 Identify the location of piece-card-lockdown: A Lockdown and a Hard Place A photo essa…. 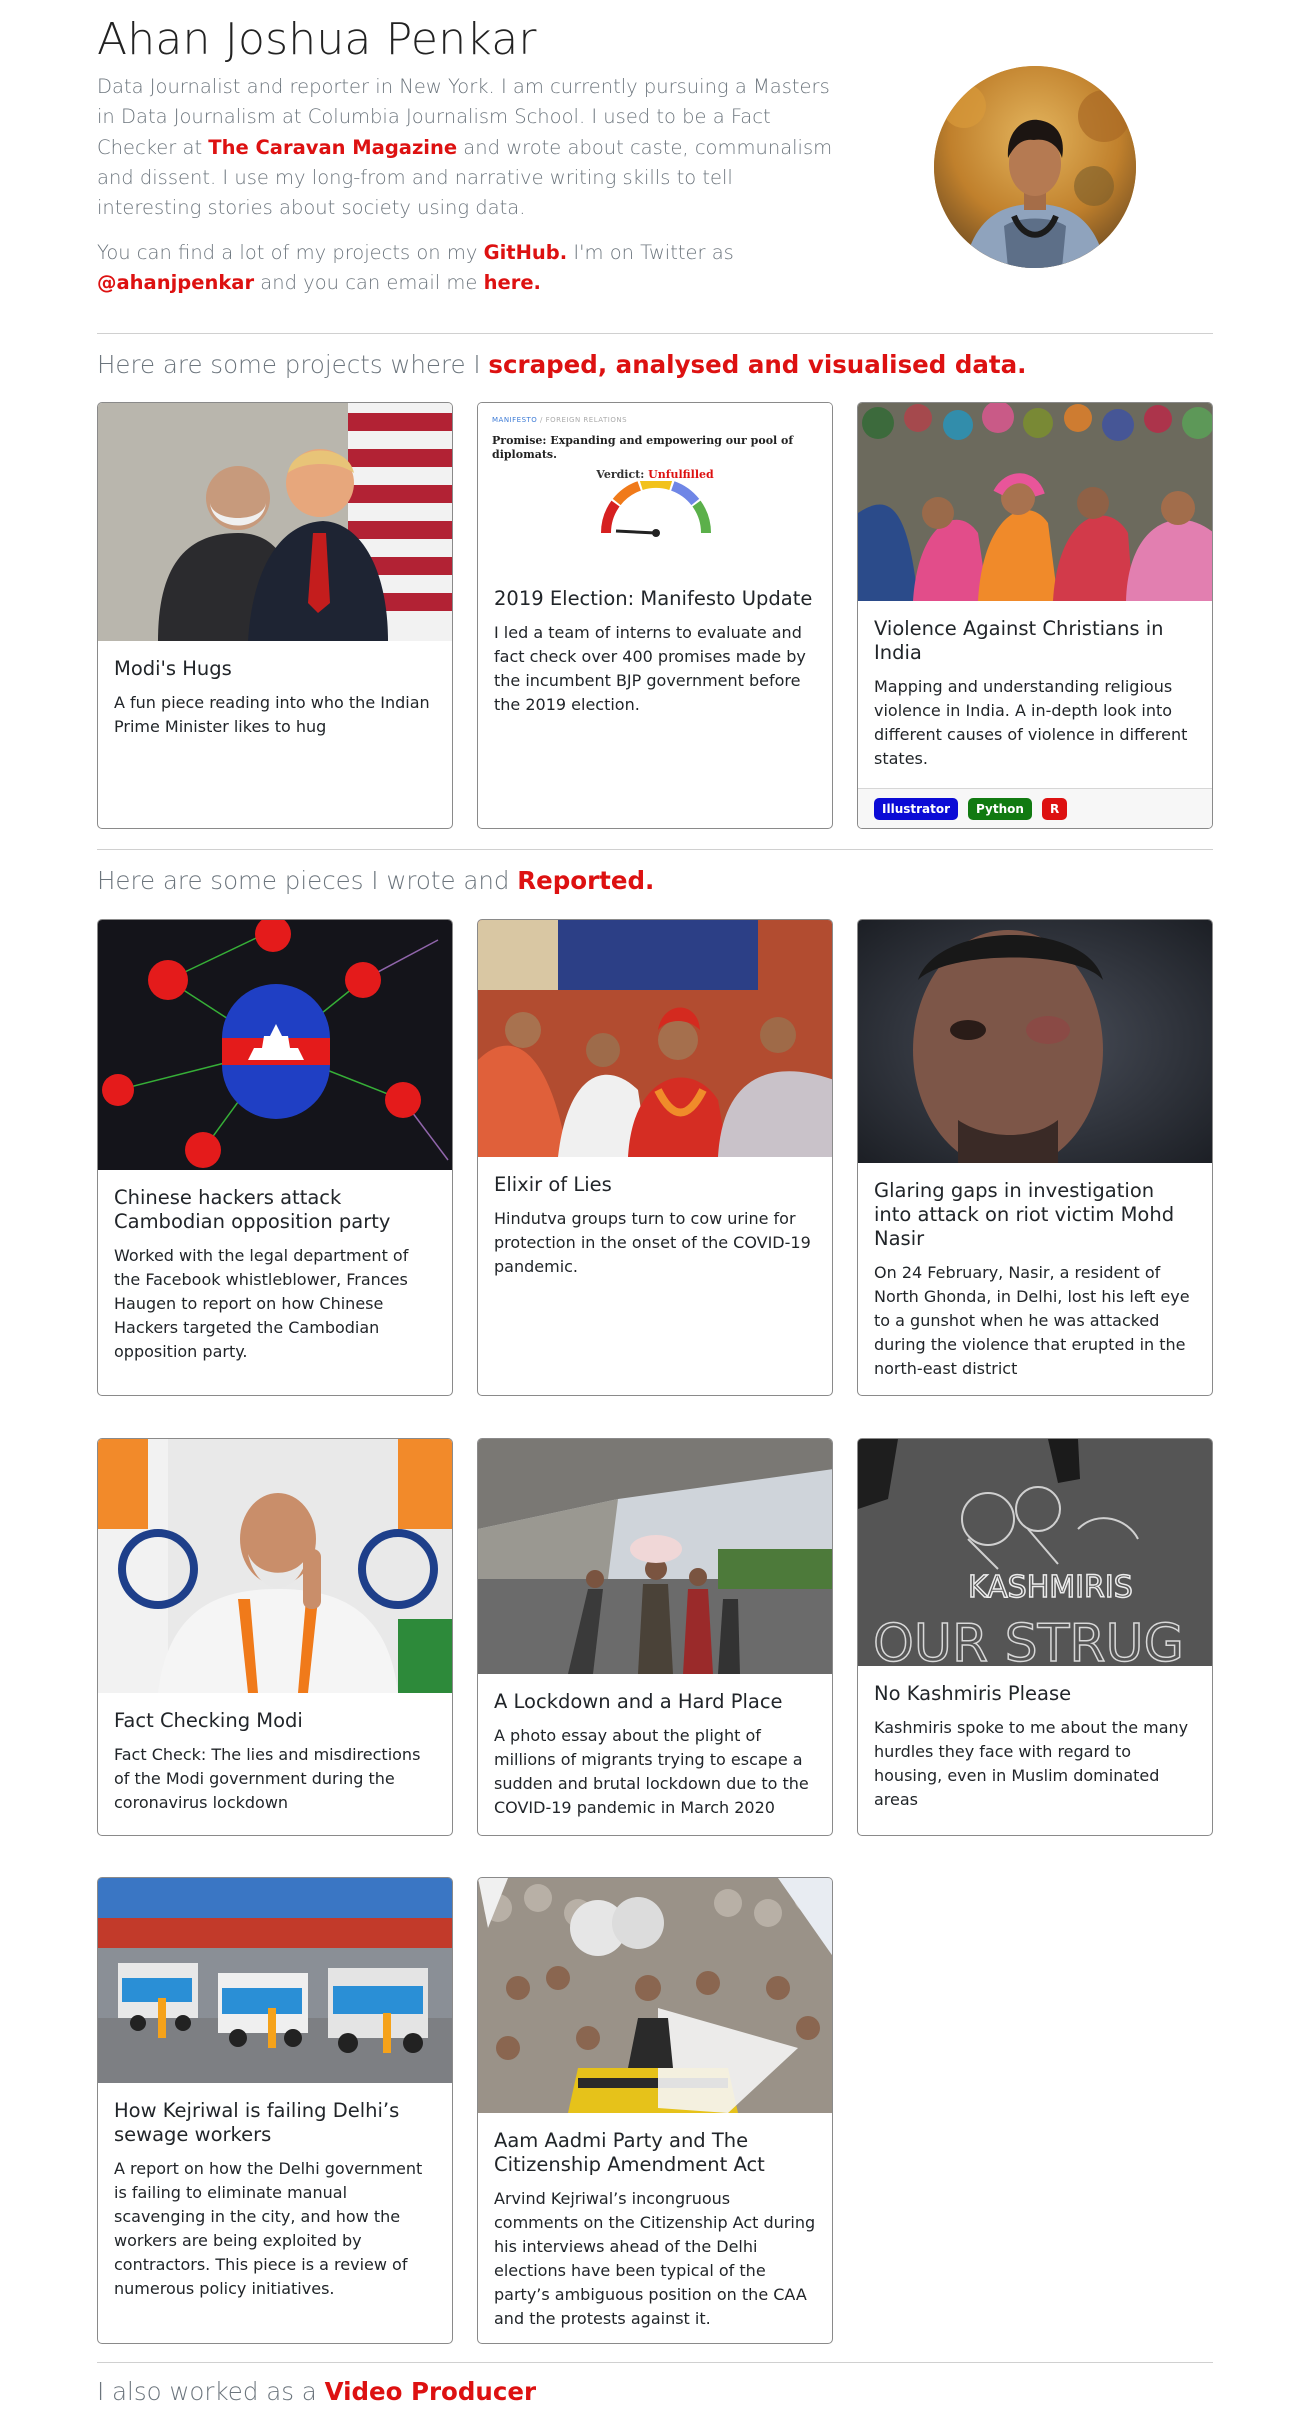
(655, 1637).